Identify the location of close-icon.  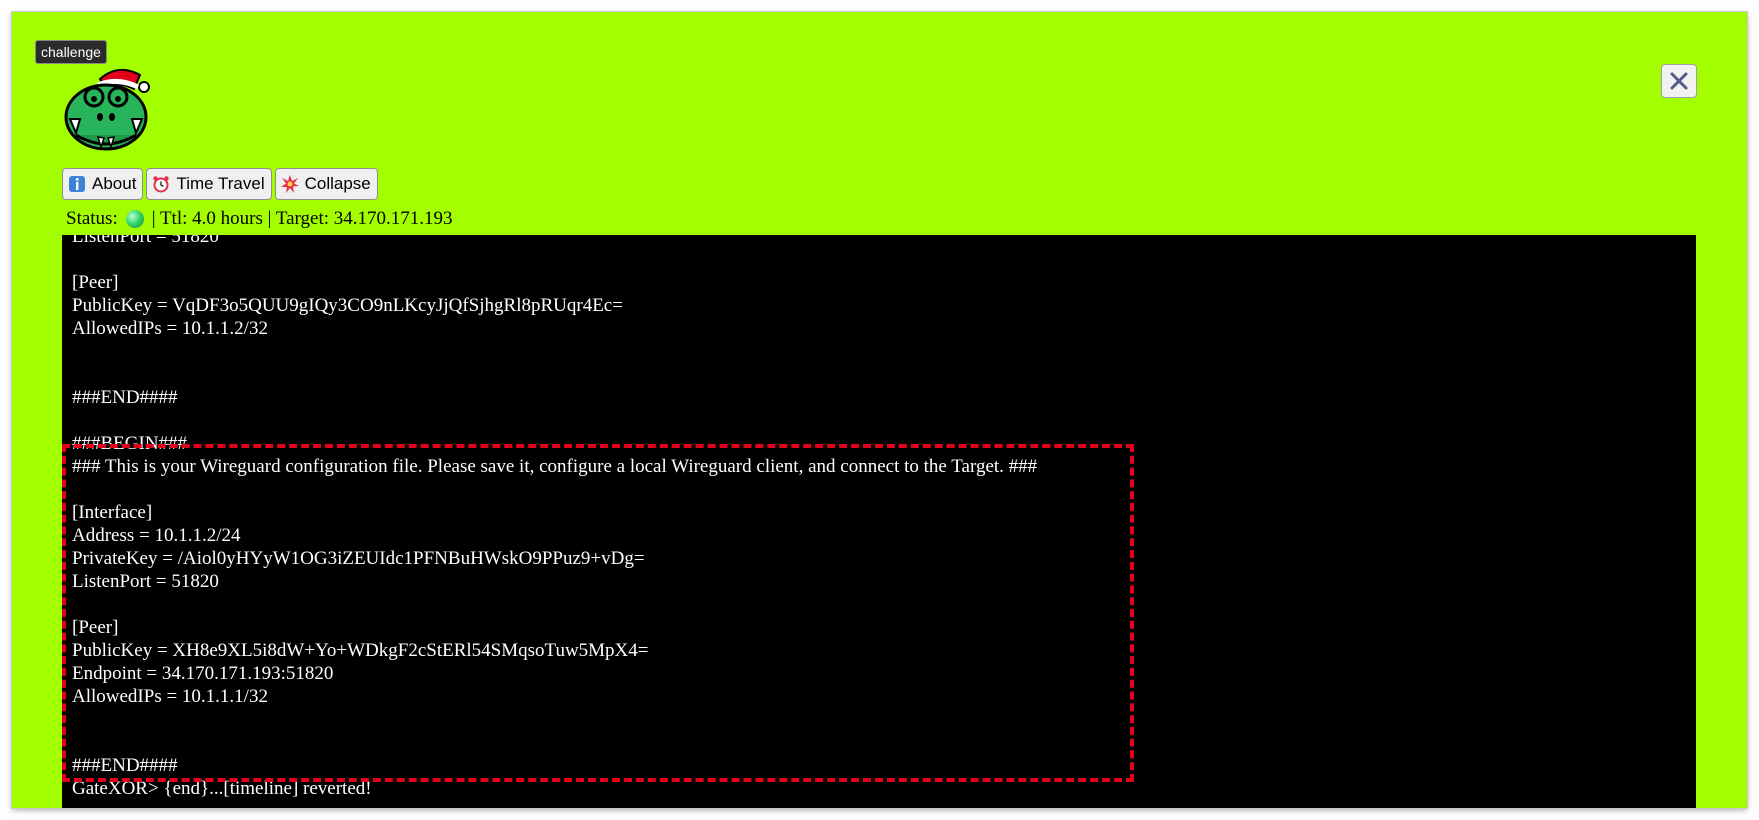
(1679, 81).